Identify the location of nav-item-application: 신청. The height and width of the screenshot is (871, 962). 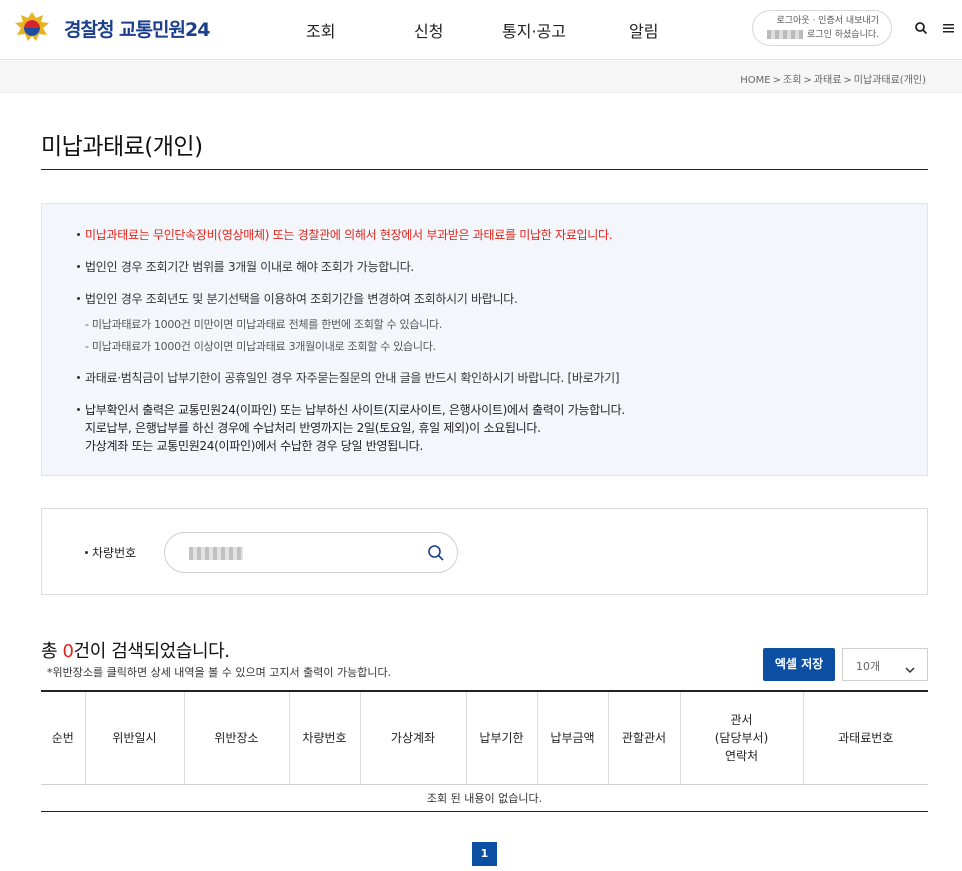
(428, 30).